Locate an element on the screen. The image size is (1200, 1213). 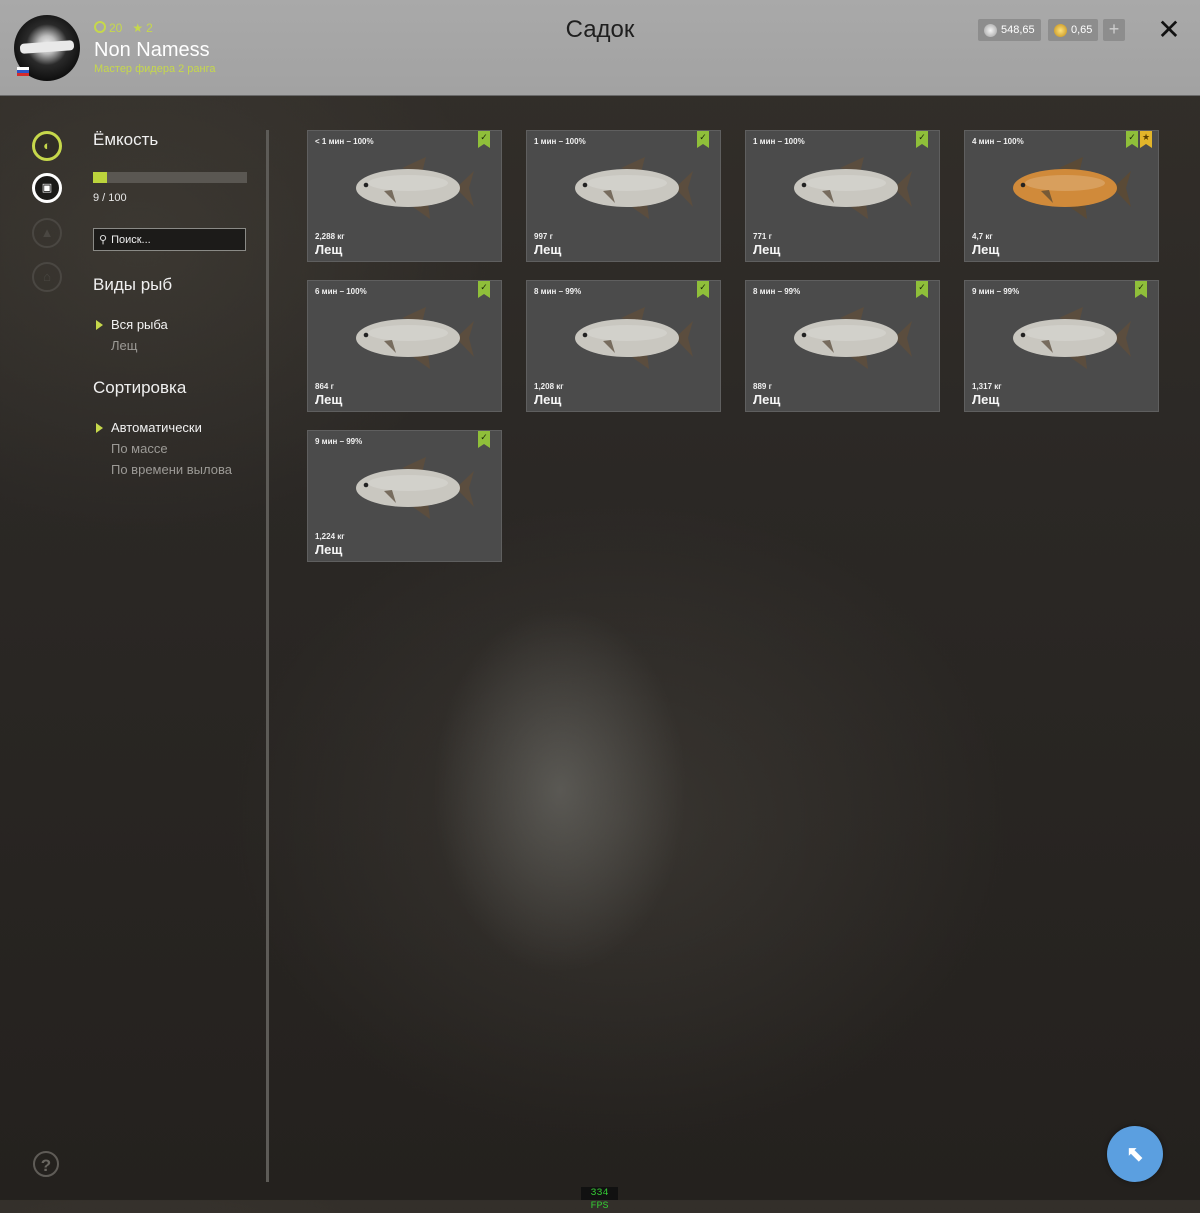
sort-title: Сортировка is located at coordinates (140, 387).